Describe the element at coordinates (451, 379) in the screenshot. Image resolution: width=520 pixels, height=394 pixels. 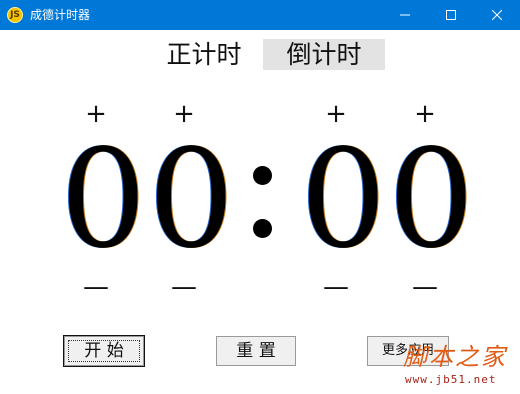
I see `watermark-url: www.jb51.net` at that location.